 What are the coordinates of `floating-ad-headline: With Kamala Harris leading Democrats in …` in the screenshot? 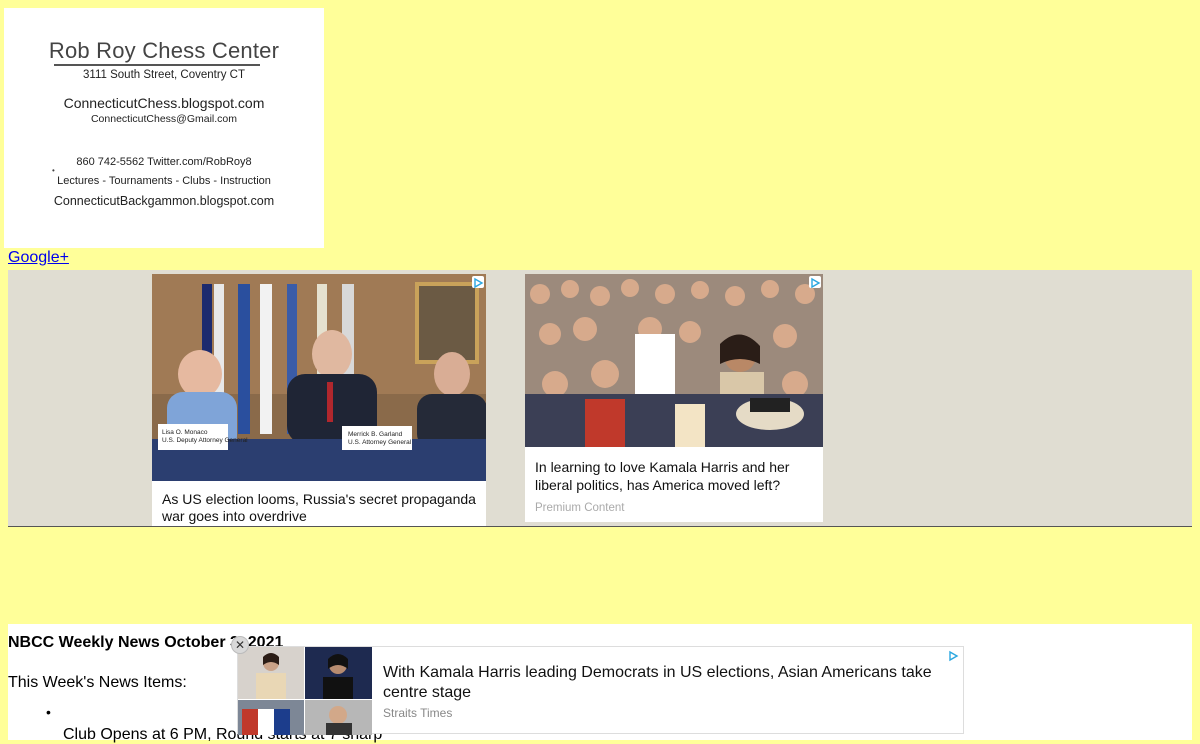 It's located at (661, 683).